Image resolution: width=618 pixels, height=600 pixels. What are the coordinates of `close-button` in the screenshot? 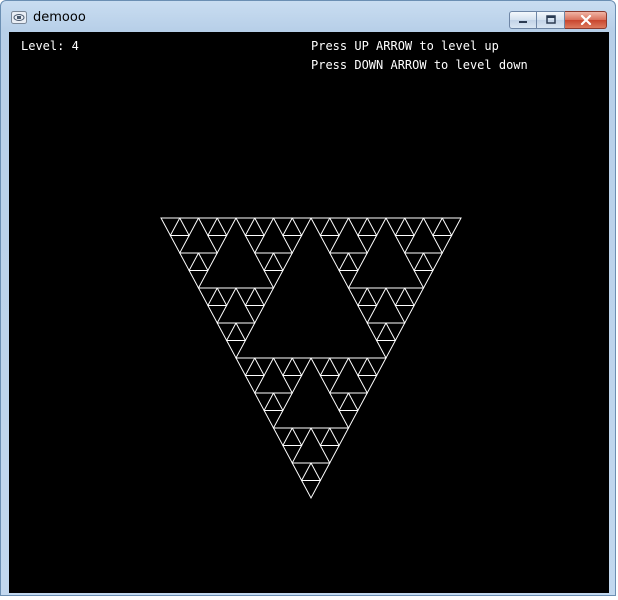 It's located at (586, 20).